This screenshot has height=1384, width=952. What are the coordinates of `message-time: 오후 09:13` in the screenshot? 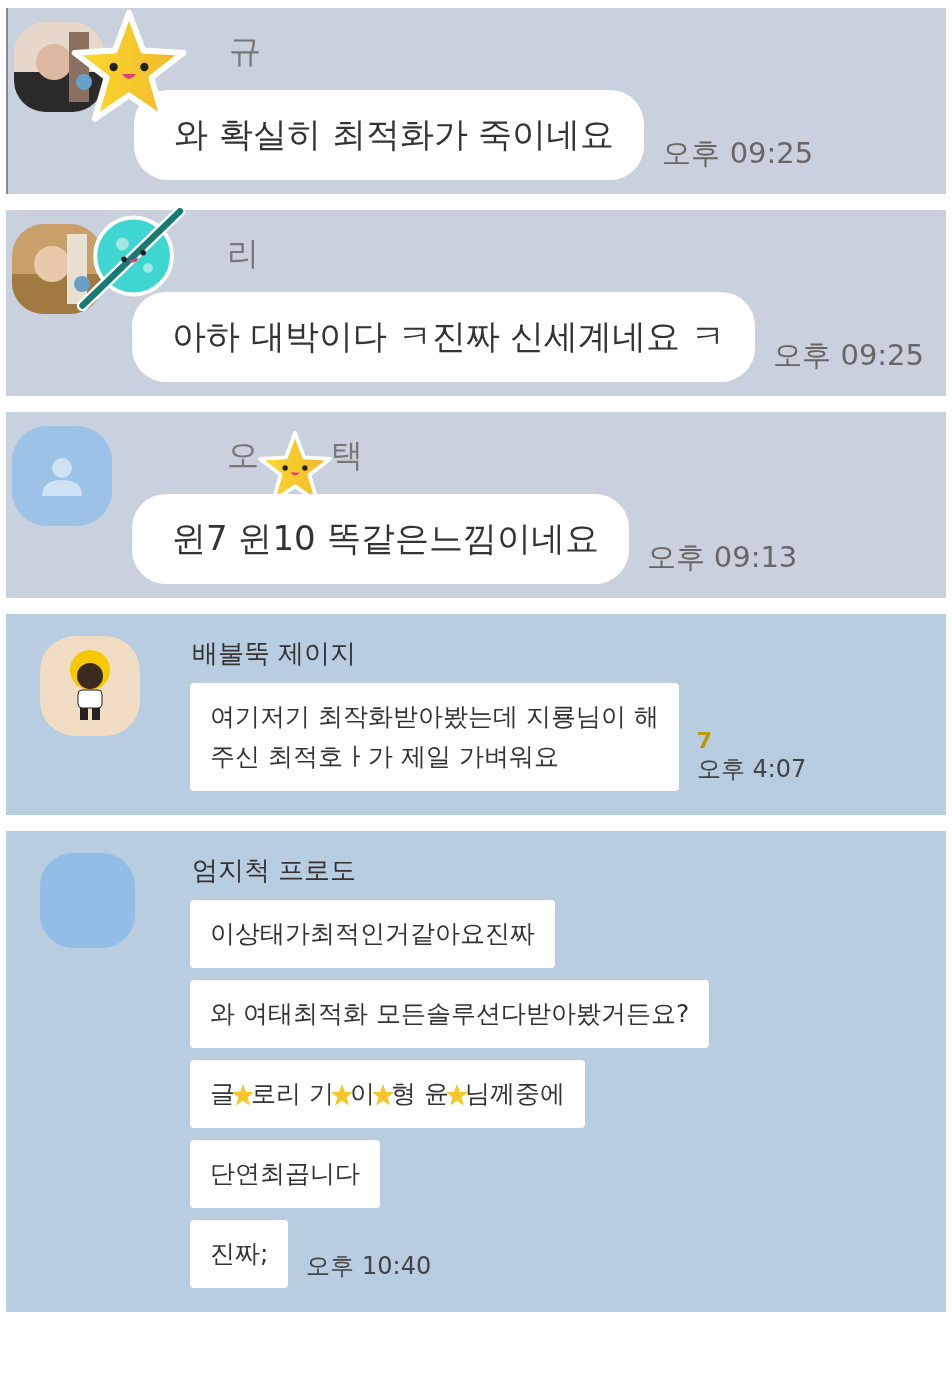 It's located at (722, 557).